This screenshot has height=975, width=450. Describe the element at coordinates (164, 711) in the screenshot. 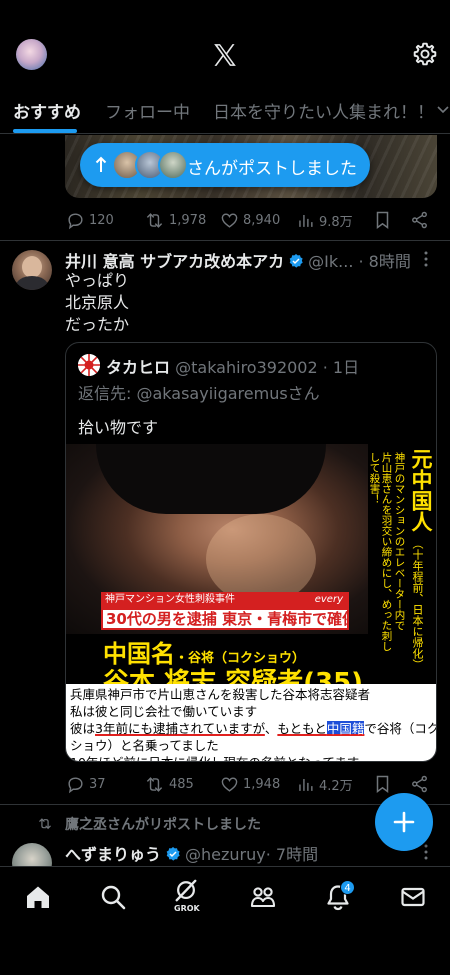

I see `caption-line: 私は彼と同じ会社で働いています` at that location.